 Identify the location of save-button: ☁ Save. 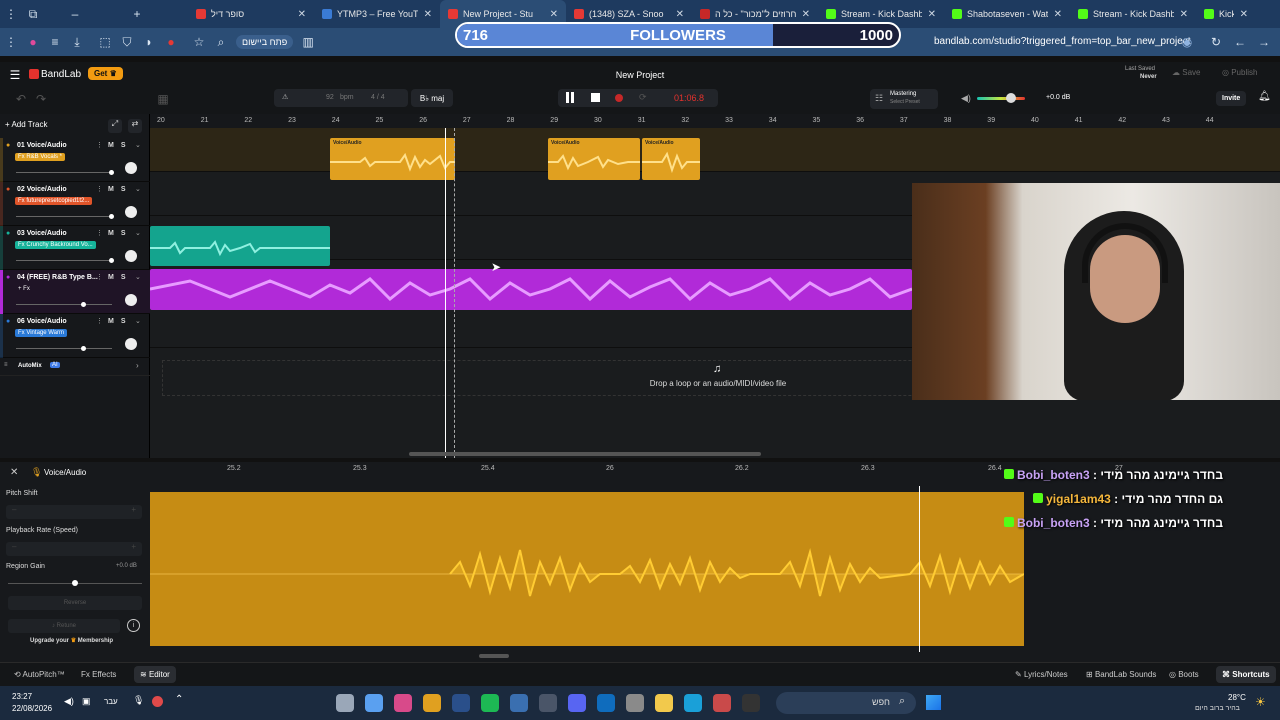
(1186, 72).